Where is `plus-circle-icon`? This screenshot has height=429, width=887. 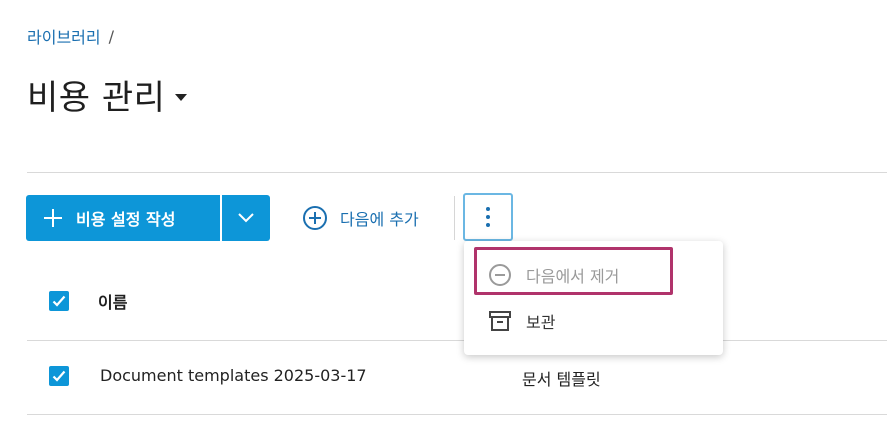
plus-circle-icon is located at coordinates (315, 218).